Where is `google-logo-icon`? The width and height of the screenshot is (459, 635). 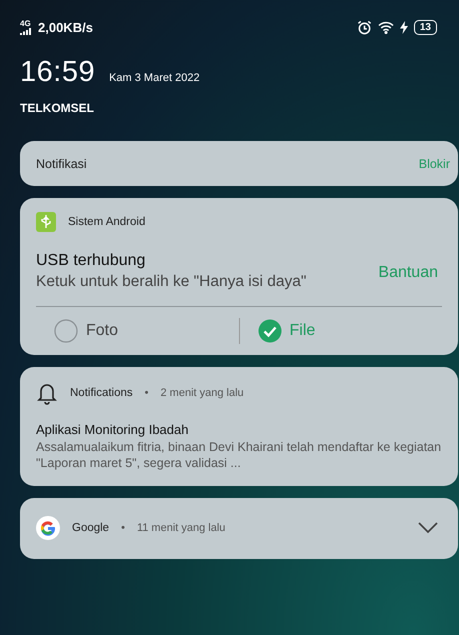
google-logo-icon is located at coordinates (48, 528).